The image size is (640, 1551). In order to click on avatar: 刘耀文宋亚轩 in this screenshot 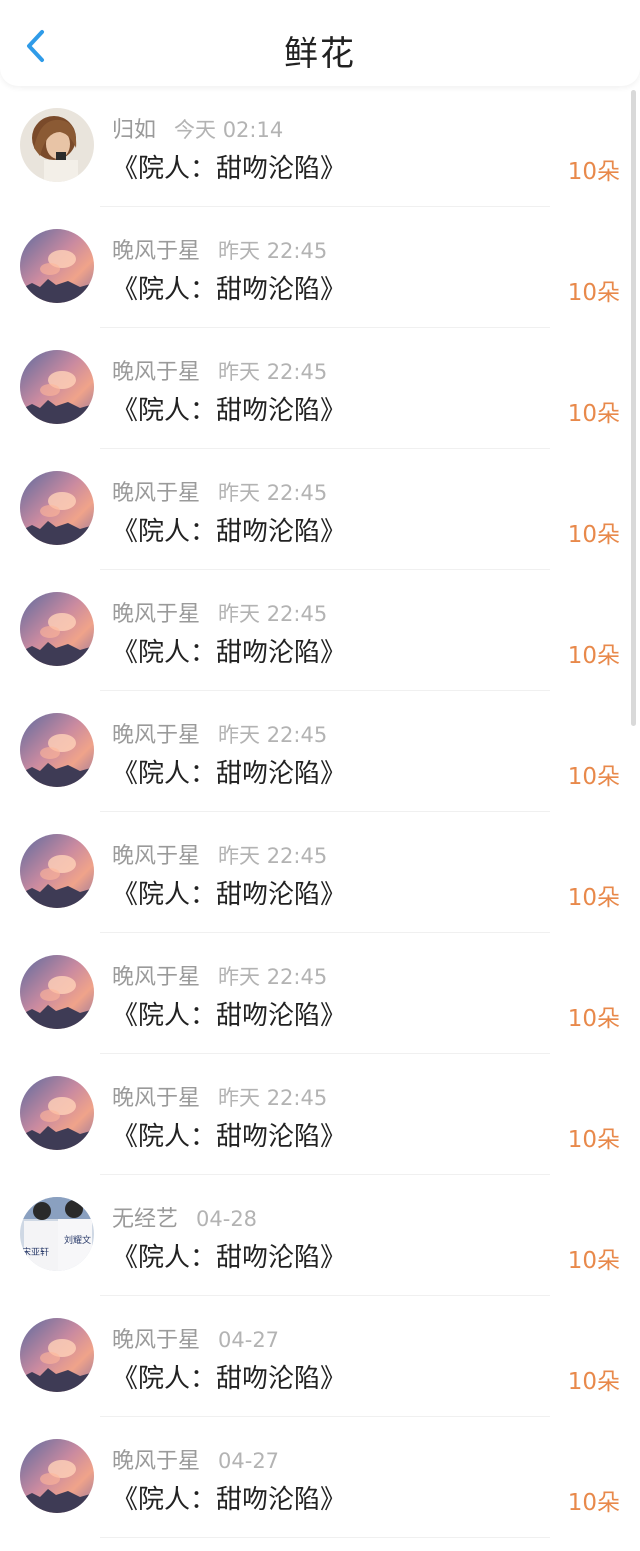, I will do `click(57, 1234)`.